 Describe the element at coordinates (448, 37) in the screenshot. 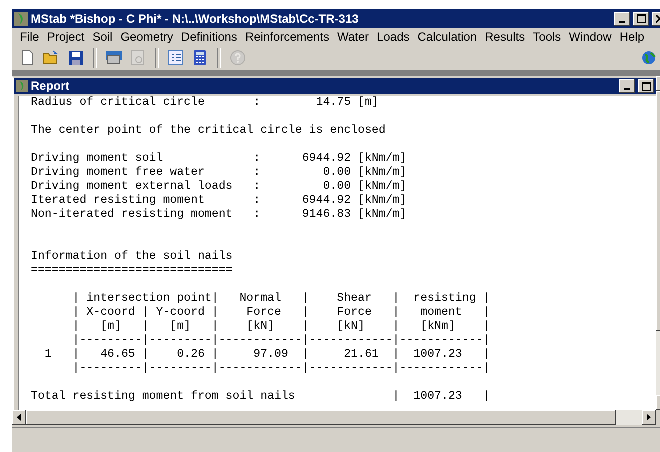

I see `menu-item: Calculation` at that location.